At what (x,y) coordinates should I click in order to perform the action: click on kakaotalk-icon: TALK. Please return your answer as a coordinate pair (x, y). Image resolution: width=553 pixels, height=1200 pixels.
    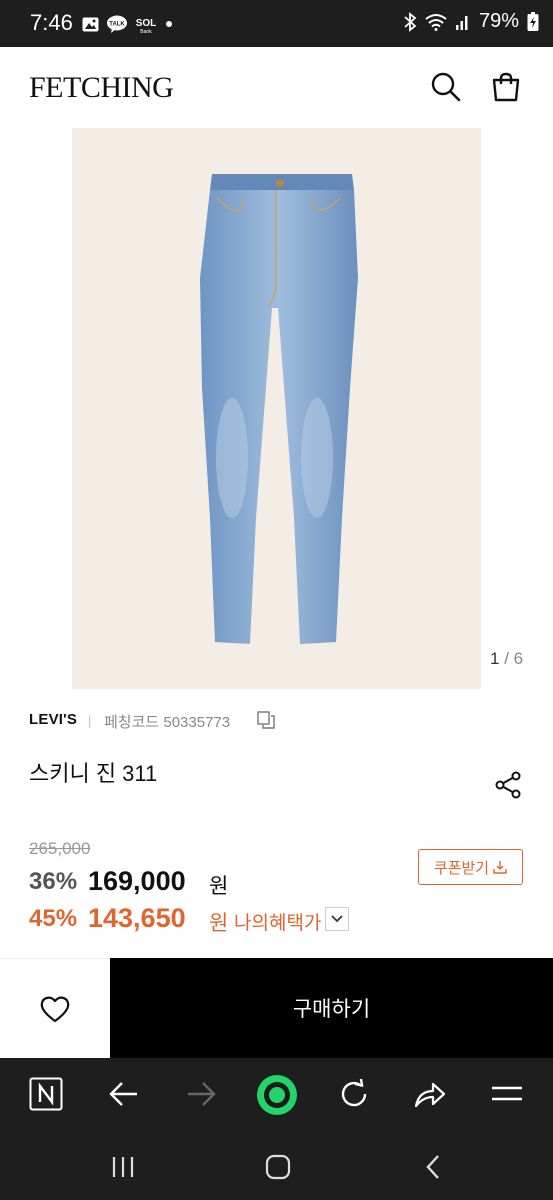
    Looking at the image, I should click on (117, 24).